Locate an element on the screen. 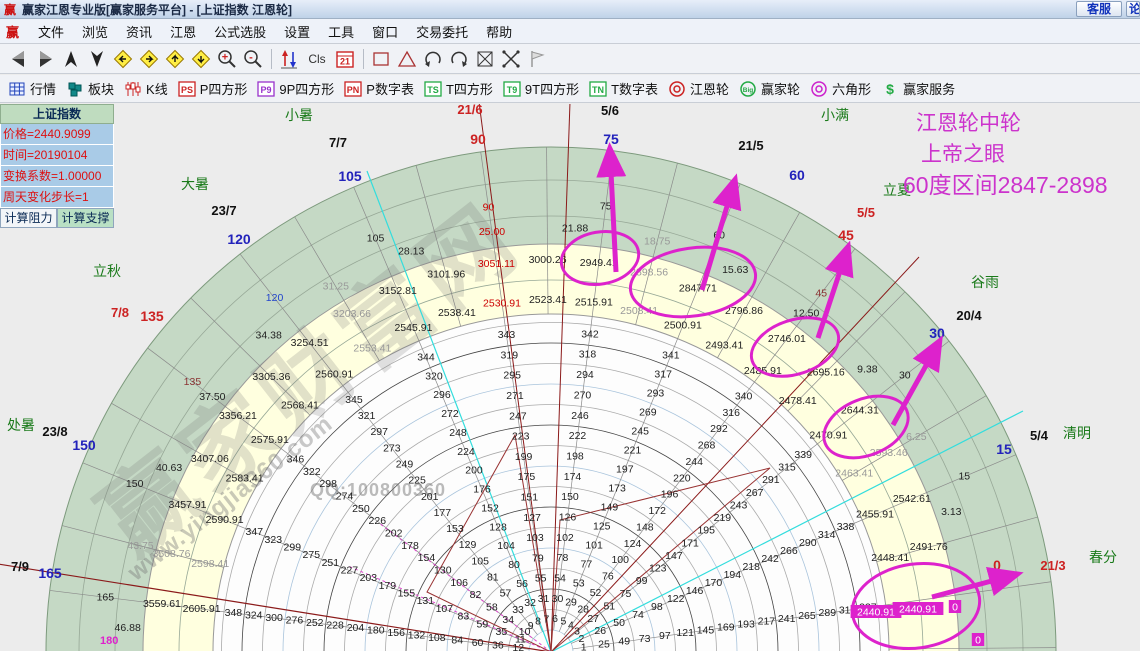  expand-icon is located at coordinates (511, 59).